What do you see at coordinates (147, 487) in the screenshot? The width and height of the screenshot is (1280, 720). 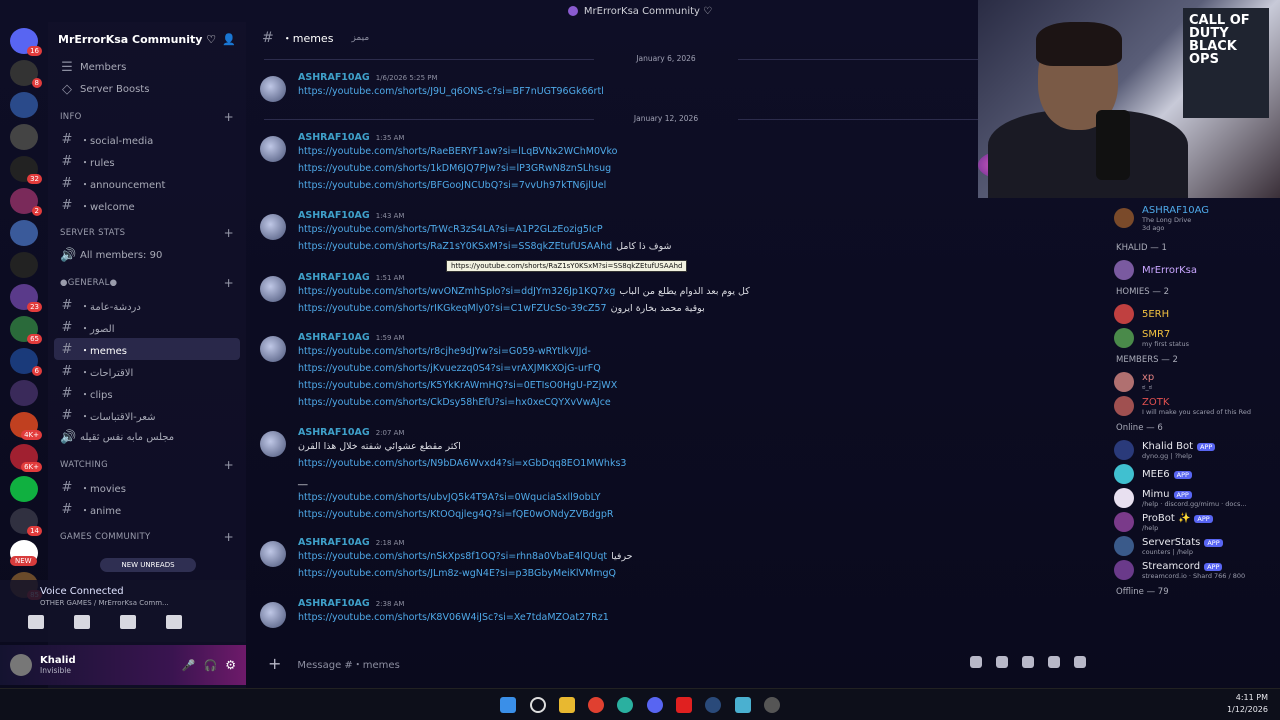 I see `channel-item: # ・movies` at bounding box center [147, 487].